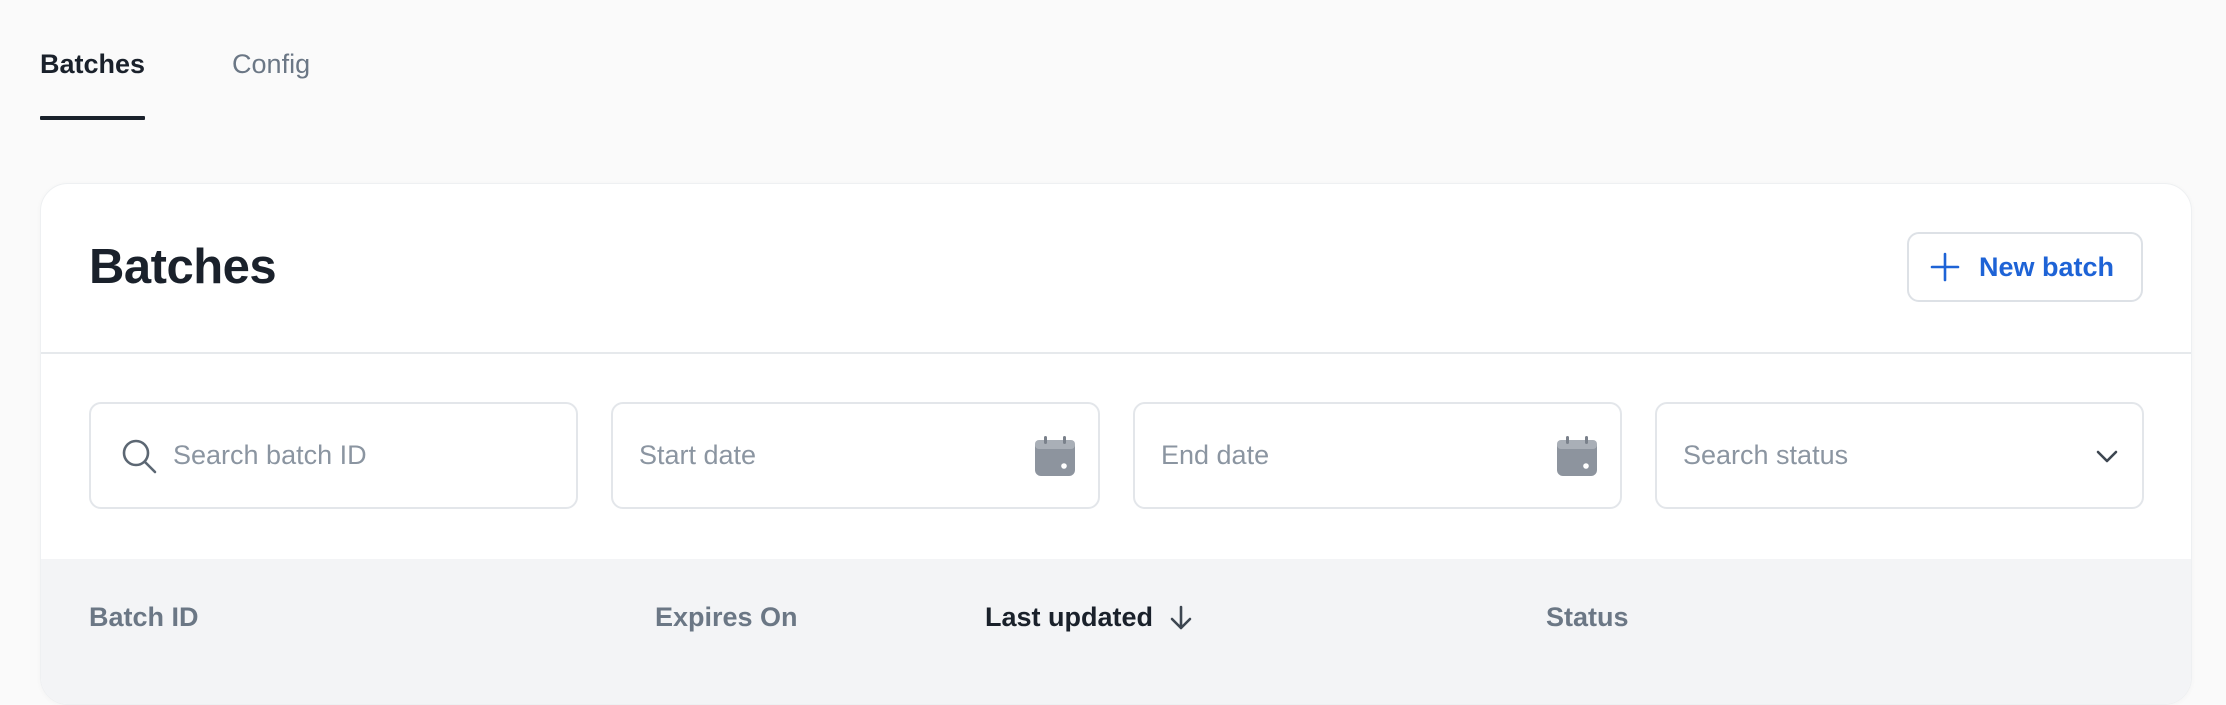  I want to click on column-header-expires-on: Expires On, so click(726, 617).